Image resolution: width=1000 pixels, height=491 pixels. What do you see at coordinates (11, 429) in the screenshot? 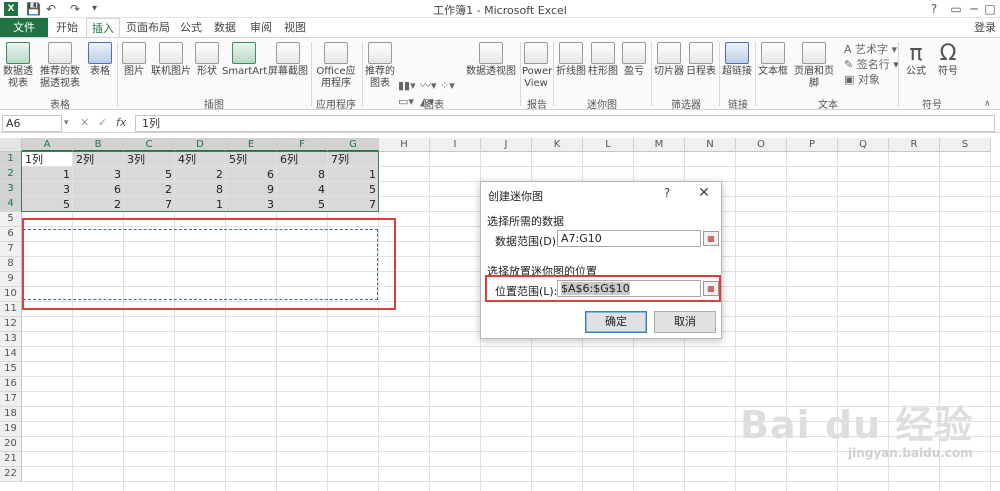
I see `row-header-19: 19` at bounding box center [11, 429].